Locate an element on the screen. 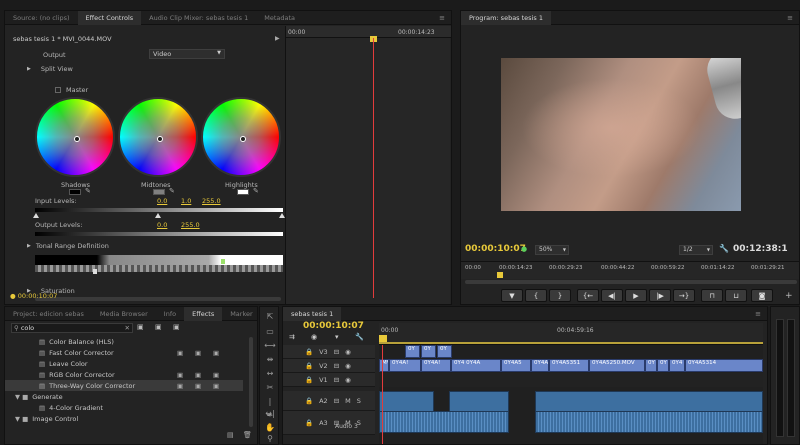  go-to-in-button: {← is located at coordinates (588, 295).